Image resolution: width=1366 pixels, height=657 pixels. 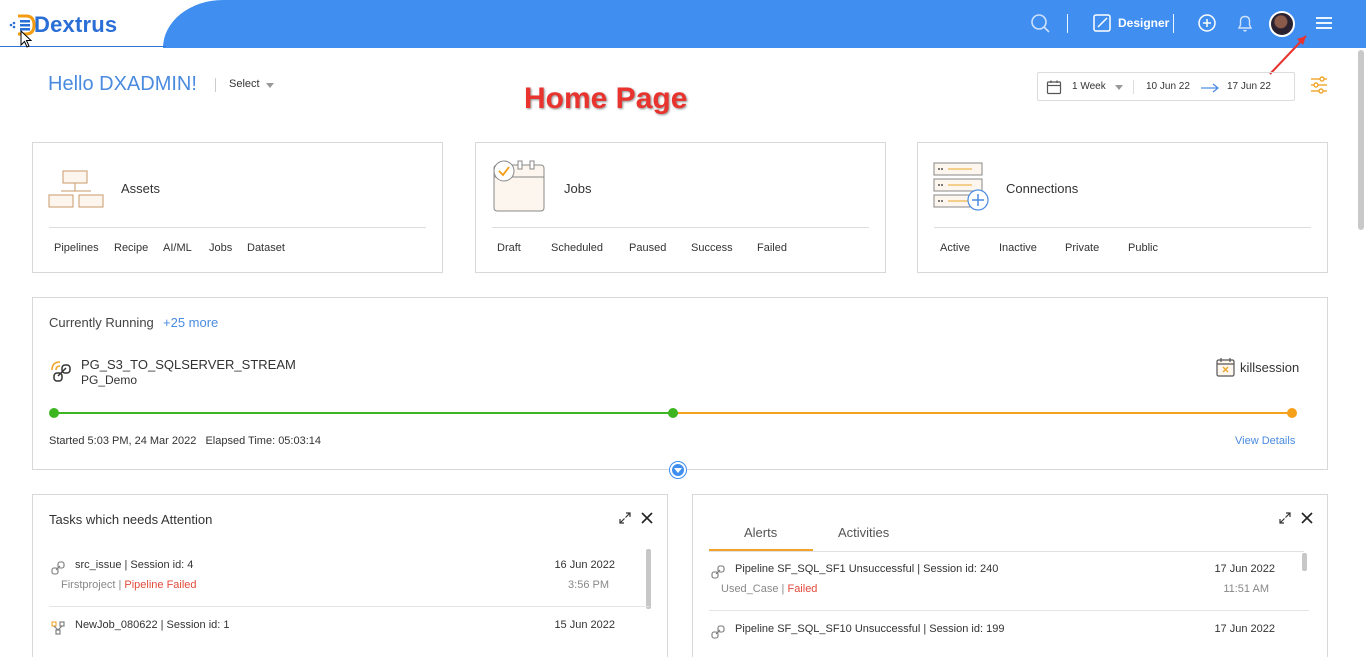 What do you see at coordinates (961, 186) in the screenshot?
I see `connections-server-icon` at bounding box center [961, 186].